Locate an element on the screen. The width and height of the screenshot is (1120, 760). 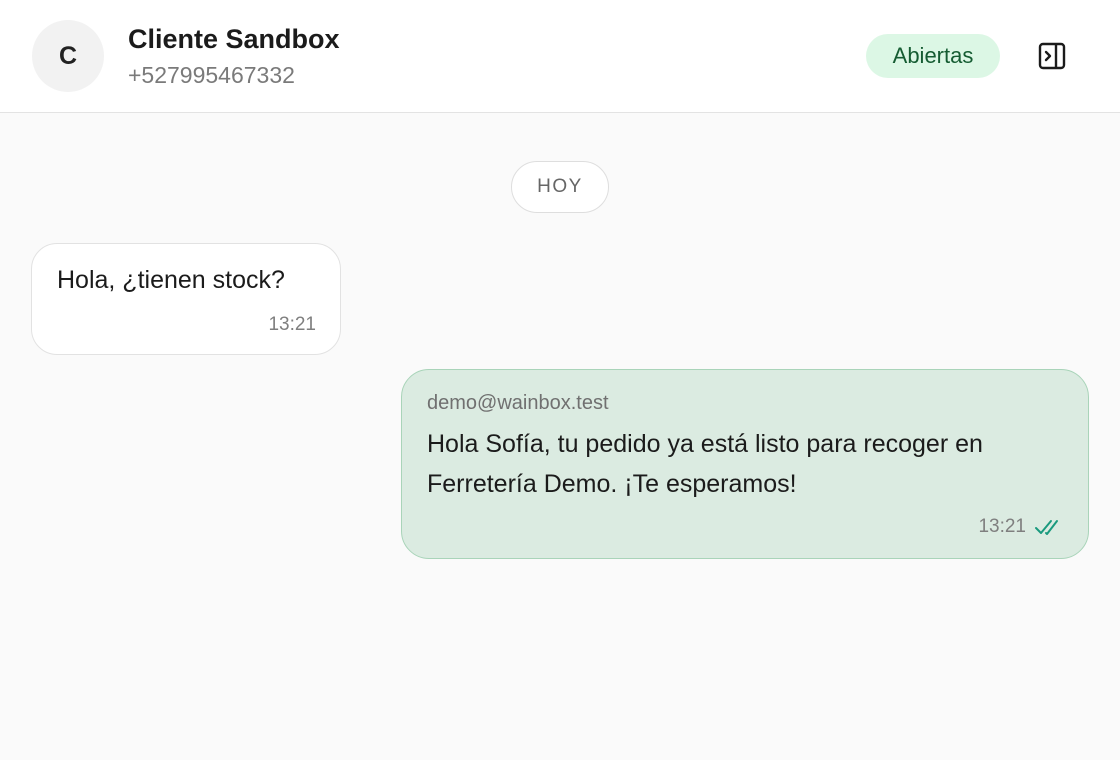
avatar: C is located at coordinates (68, 56).